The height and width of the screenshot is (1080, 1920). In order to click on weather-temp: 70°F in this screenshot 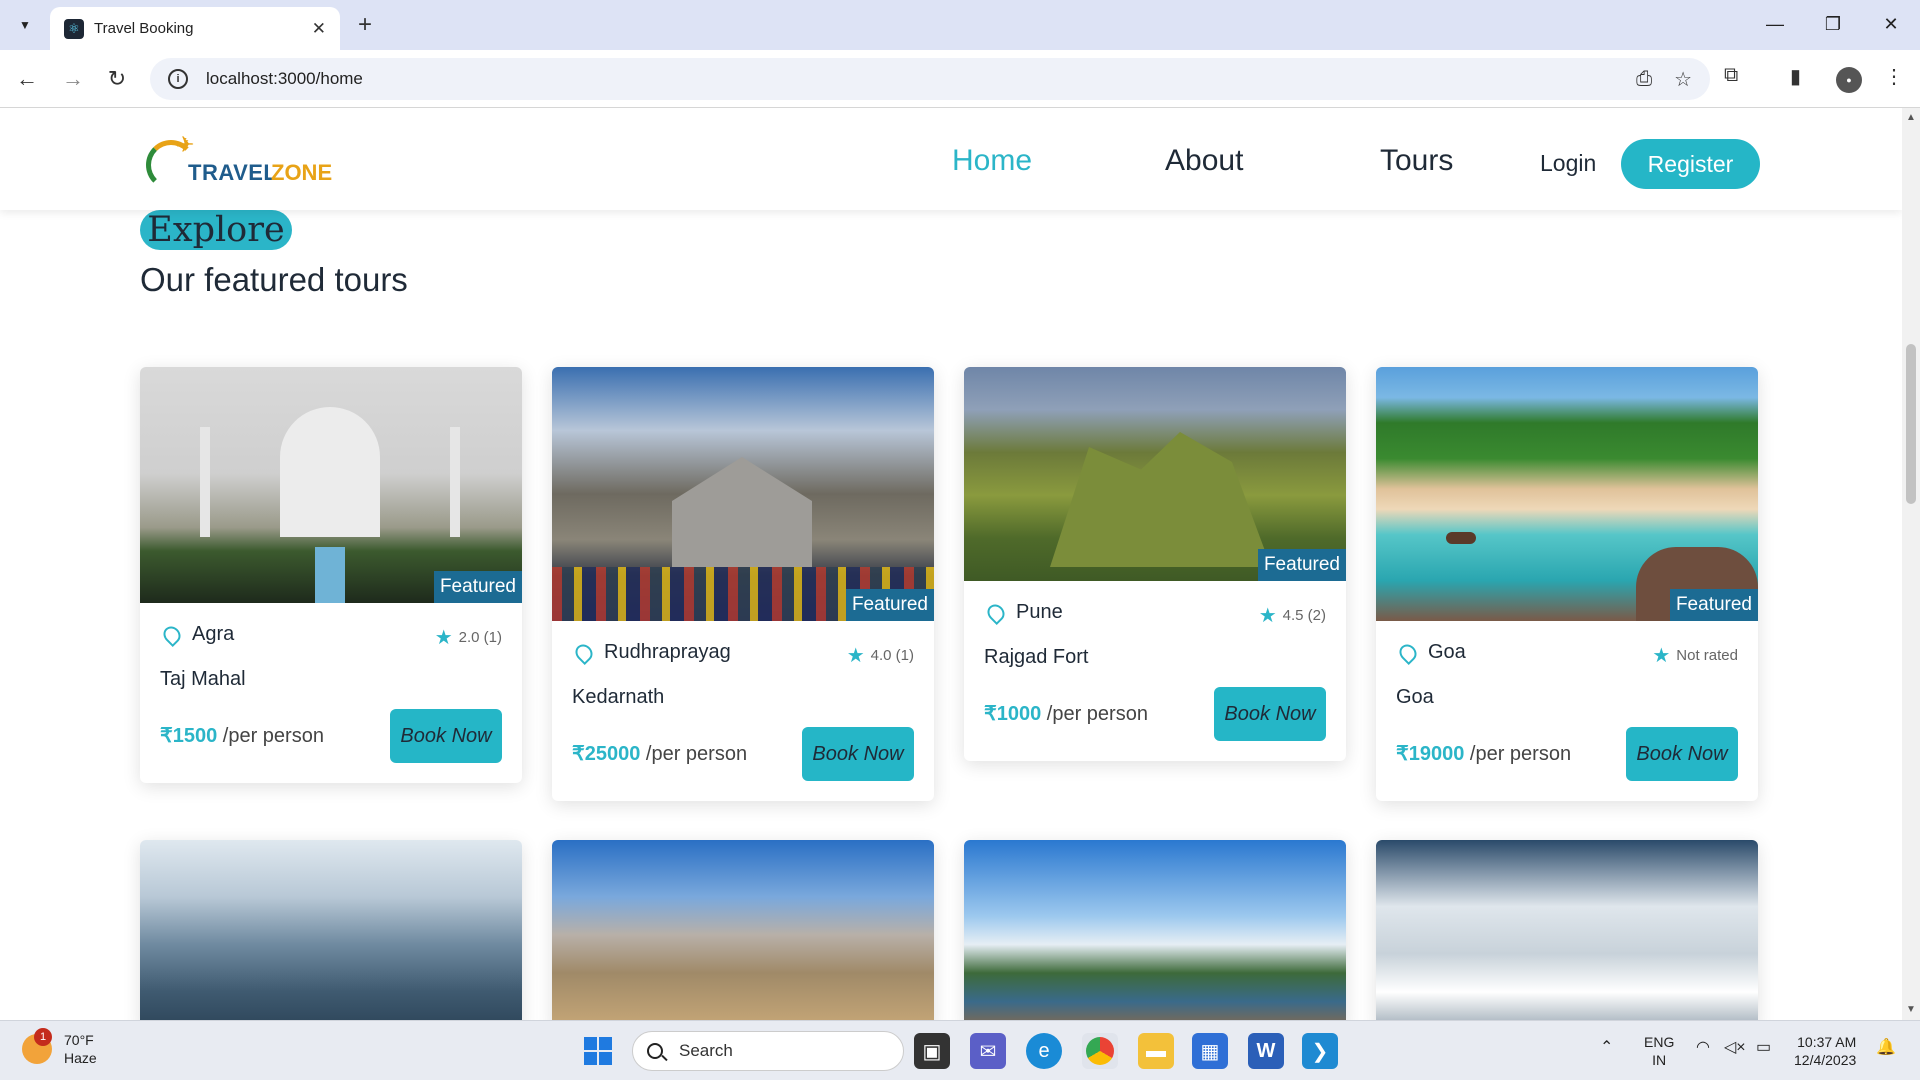, I will do `click(79, 1040)`.